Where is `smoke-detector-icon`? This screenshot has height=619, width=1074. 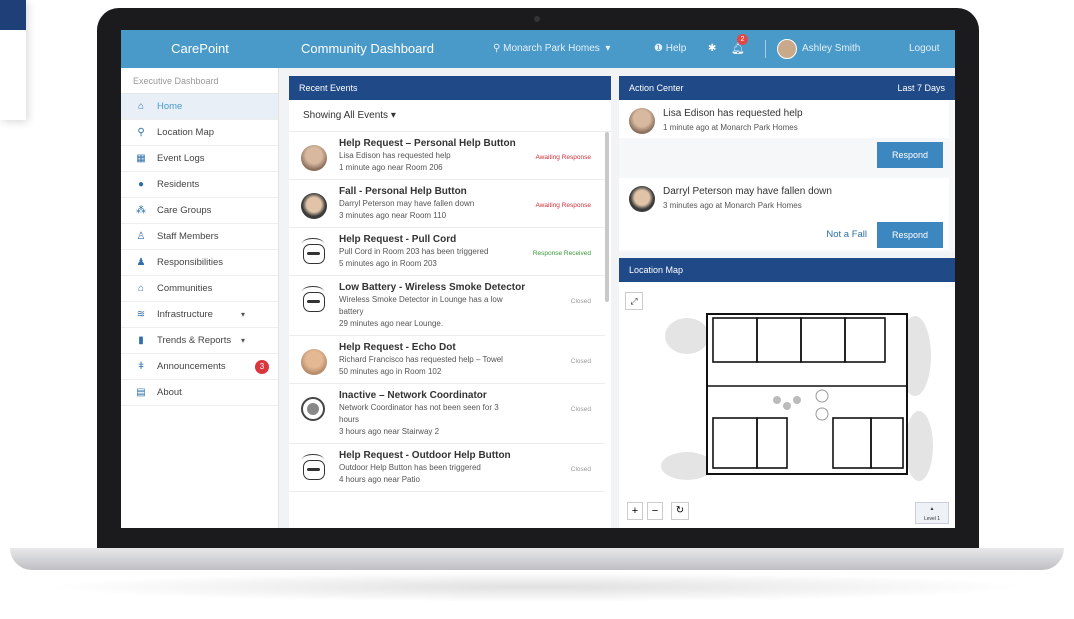
smoke-detector-icon is located at coordinates (313, 299).